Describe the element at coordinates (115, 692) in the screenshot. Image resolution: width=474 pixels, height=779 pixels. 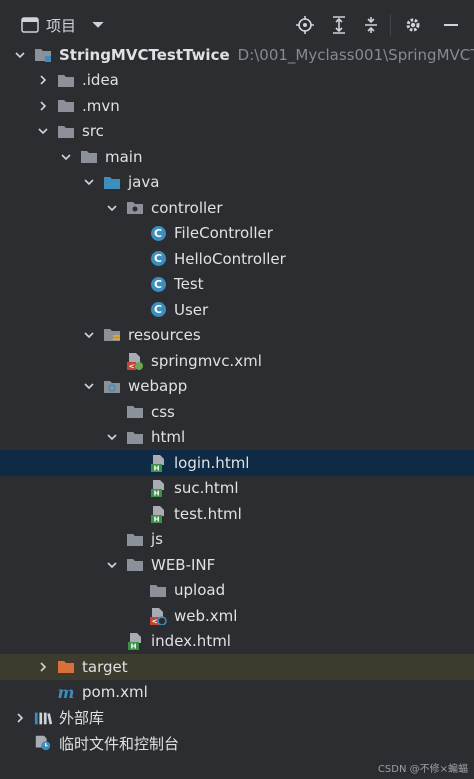
I see `tree-item-label: pom.xml` at that location.